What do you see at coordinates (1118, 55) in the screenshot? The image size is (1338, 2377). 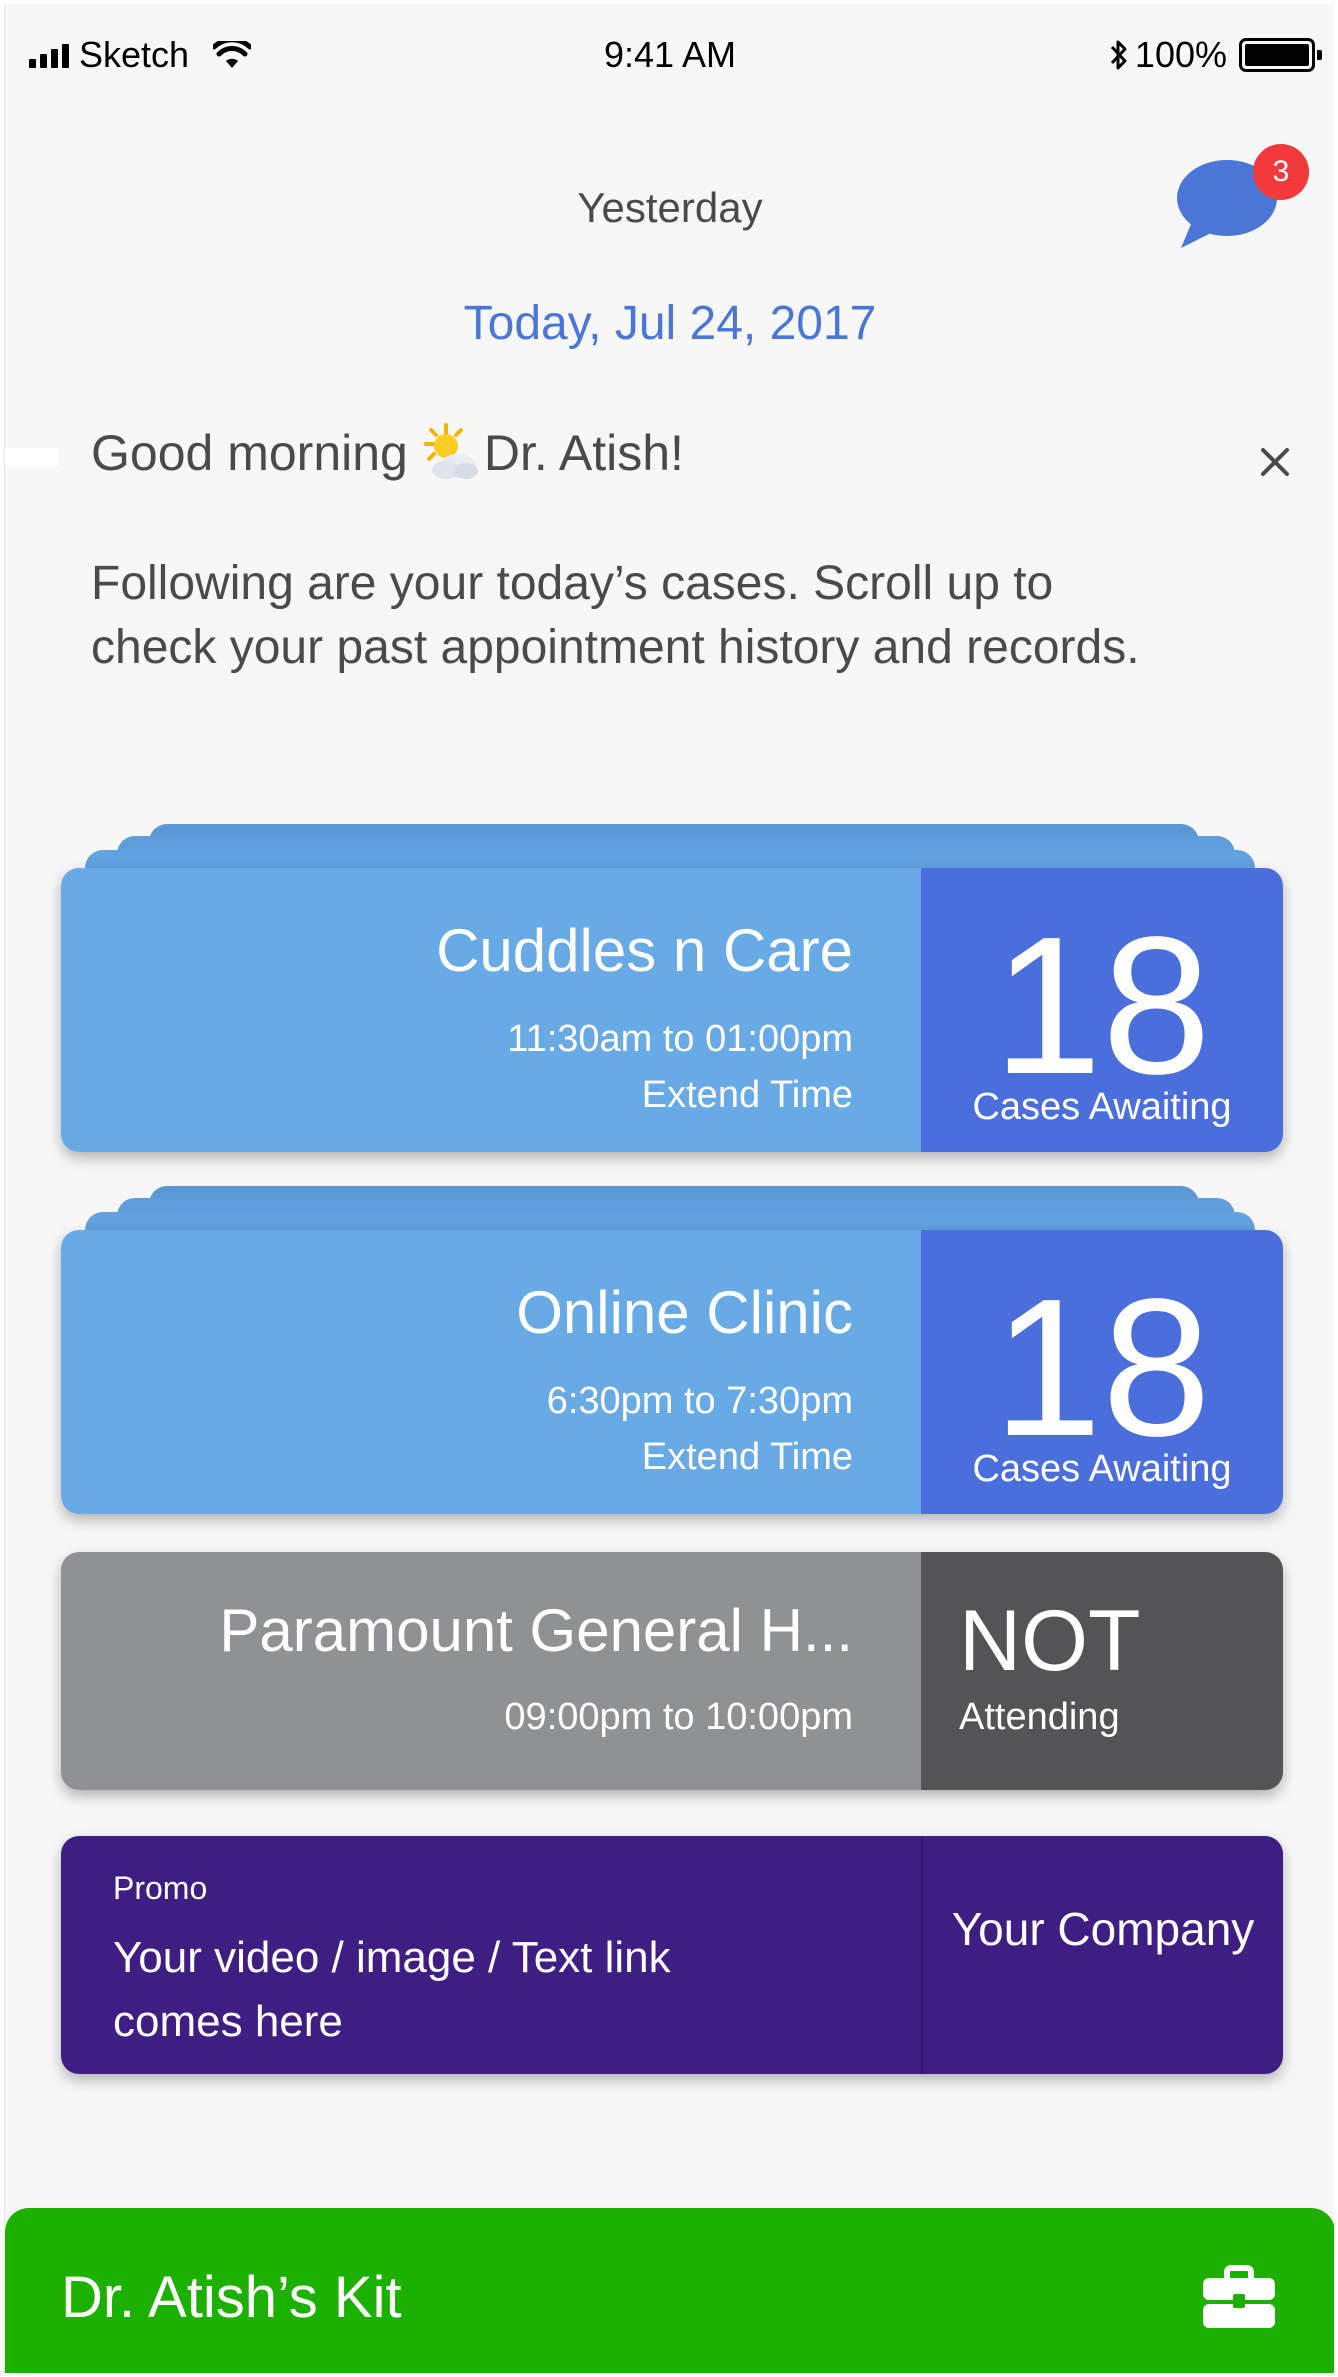 I see `bluetooth-icon` at bounding box center [1118, 55].